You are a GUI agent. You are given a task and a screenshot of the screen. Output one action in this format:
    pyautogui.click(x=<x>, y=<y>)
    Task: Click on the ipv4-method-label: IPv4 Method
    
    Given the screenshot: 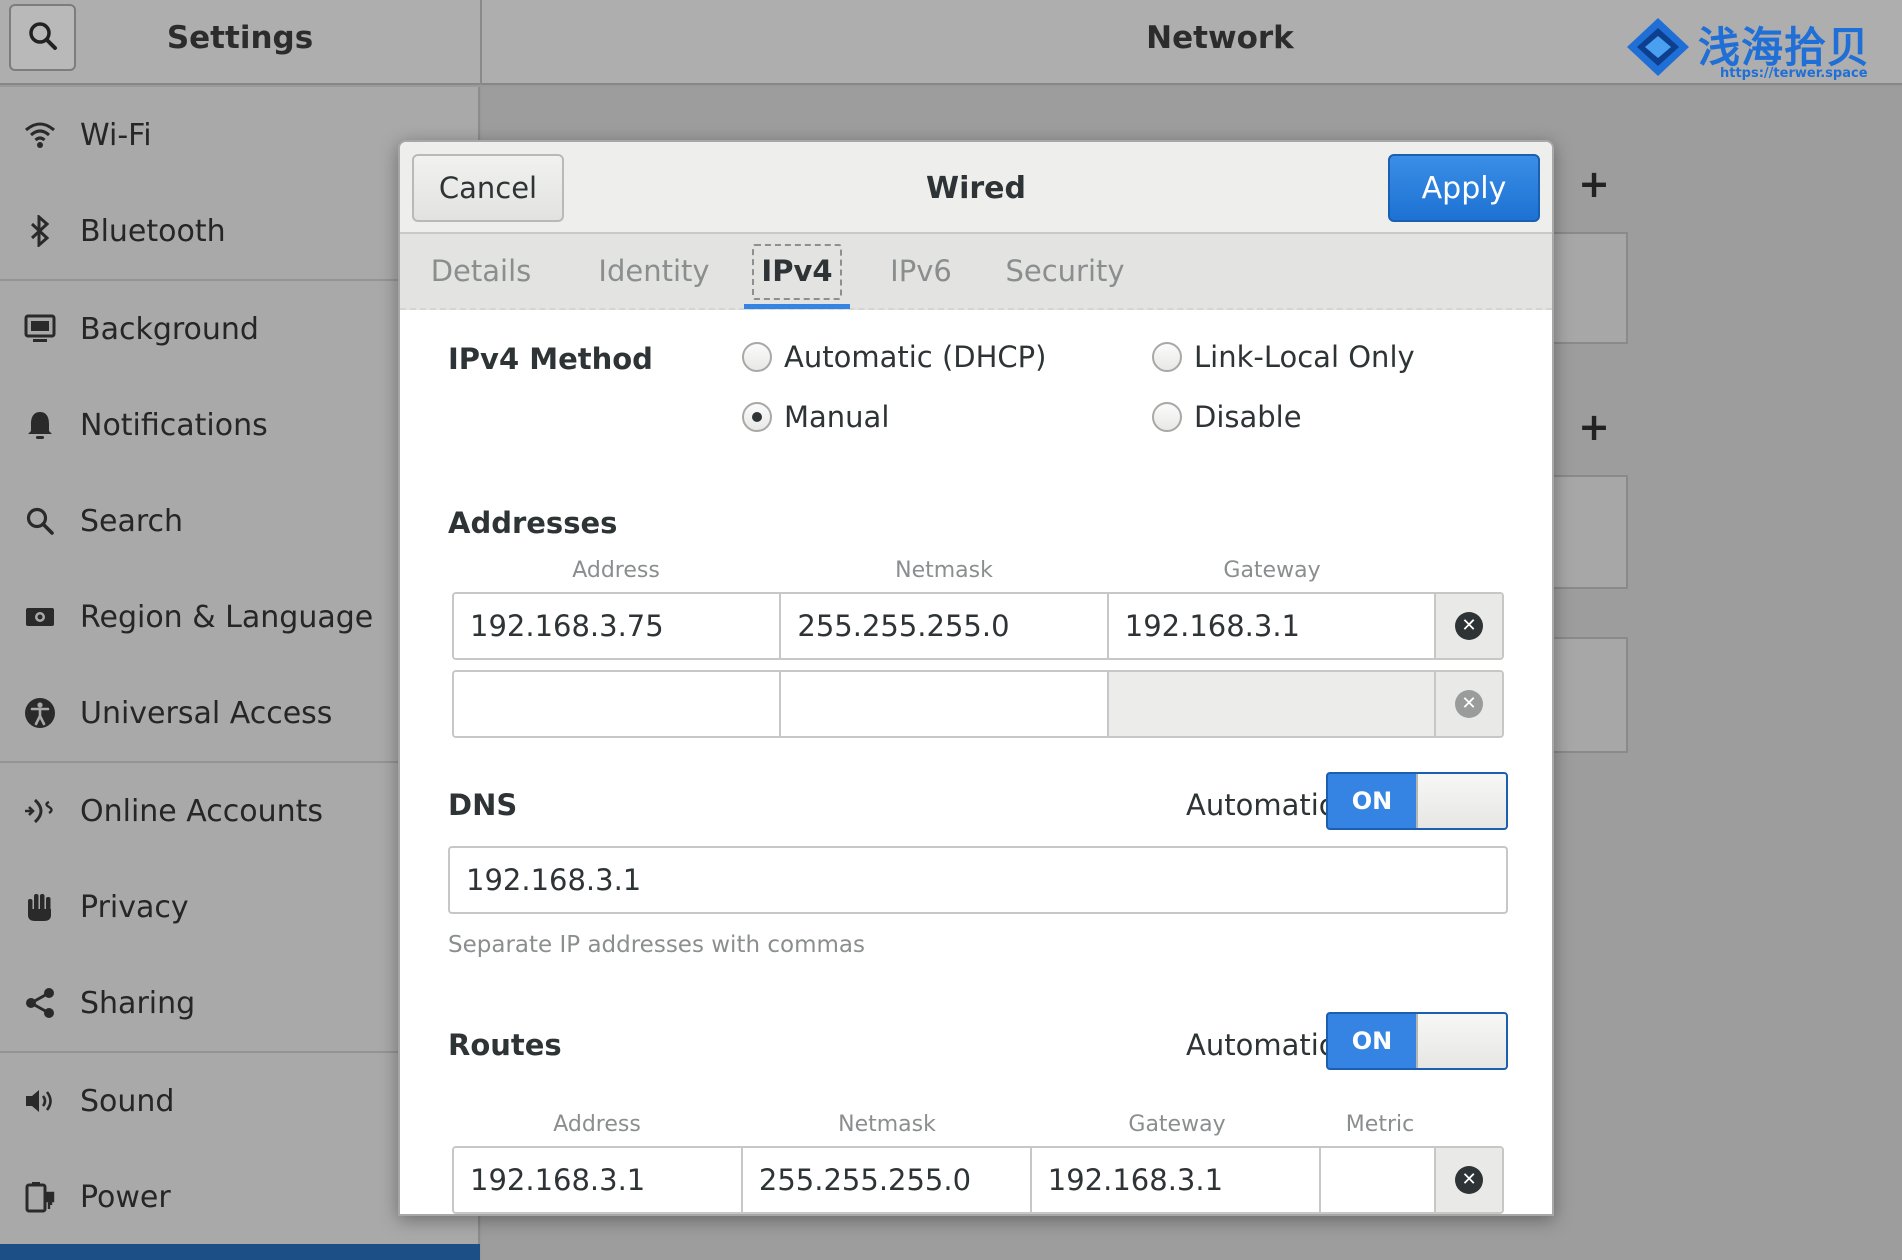 What is the action you would take?
    pyautogui.click(x=550, y=359)
    